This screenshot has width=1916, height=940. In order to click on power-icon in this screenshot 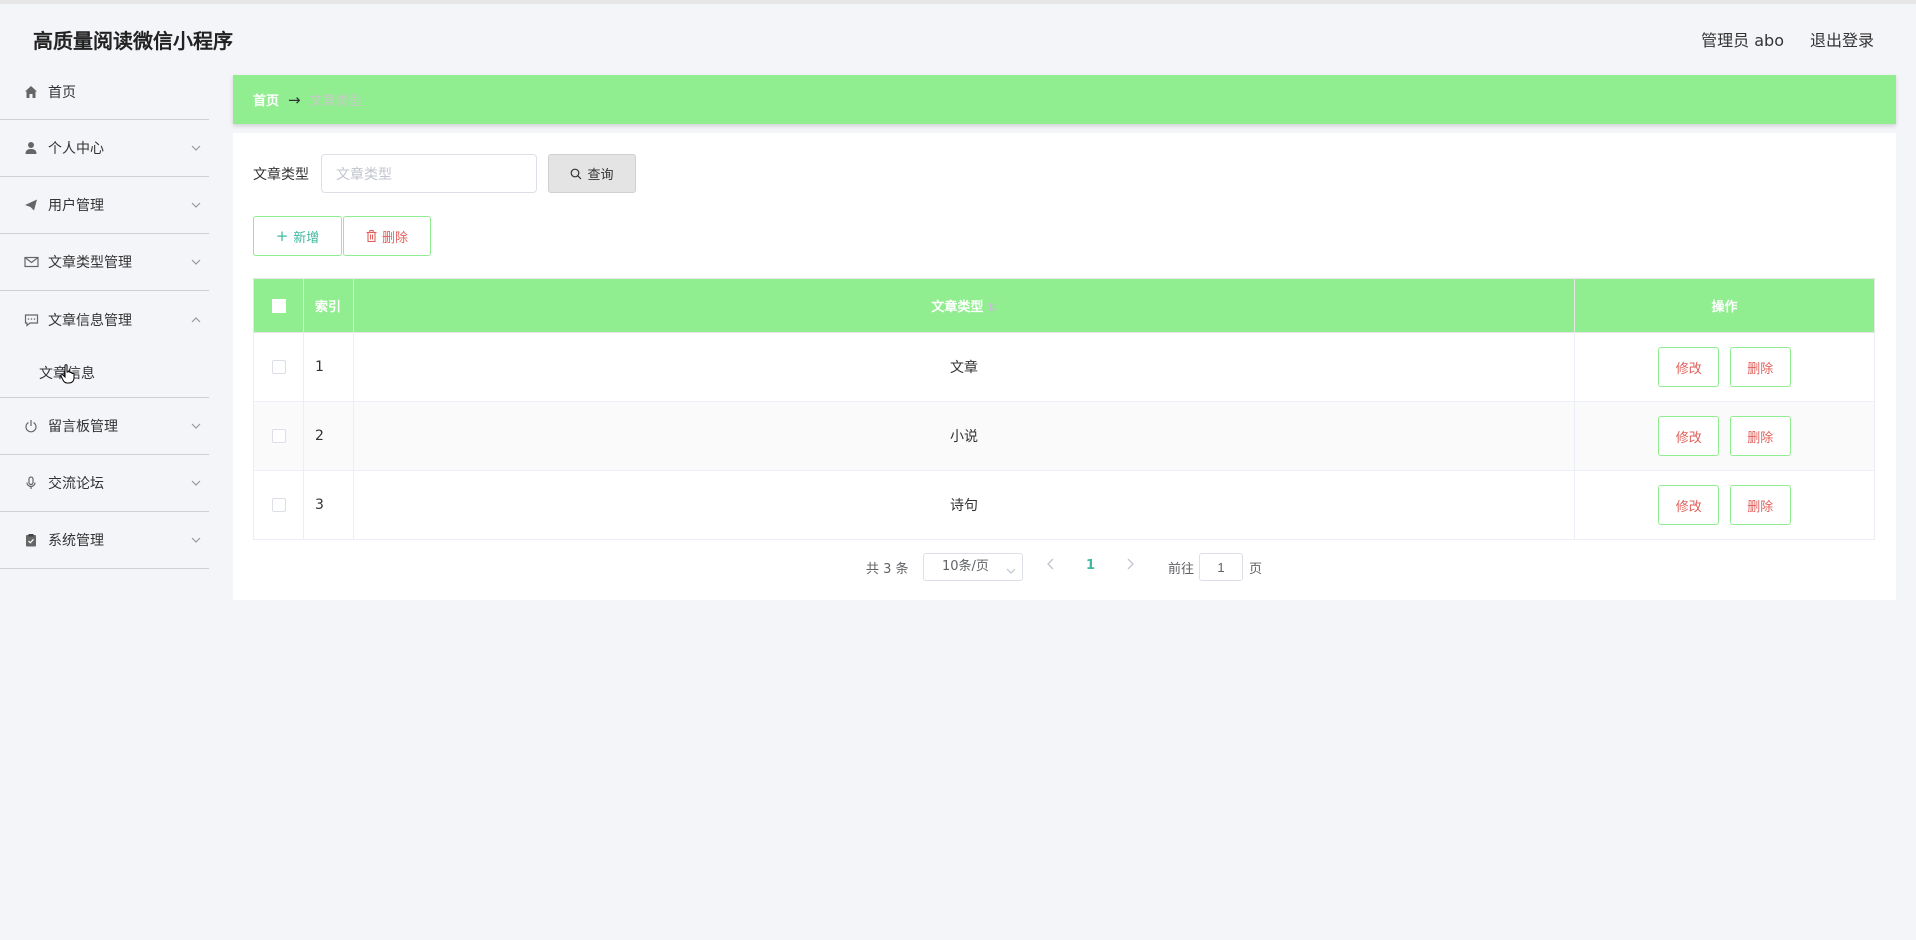, I will do `click(31, 426)`.